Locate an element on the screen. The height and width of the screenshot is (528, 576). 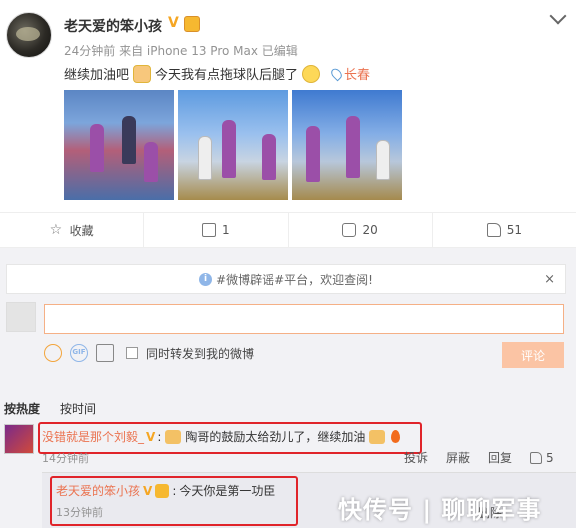
tab-sort-time: 按时间 is located at coordinates (78, 408).